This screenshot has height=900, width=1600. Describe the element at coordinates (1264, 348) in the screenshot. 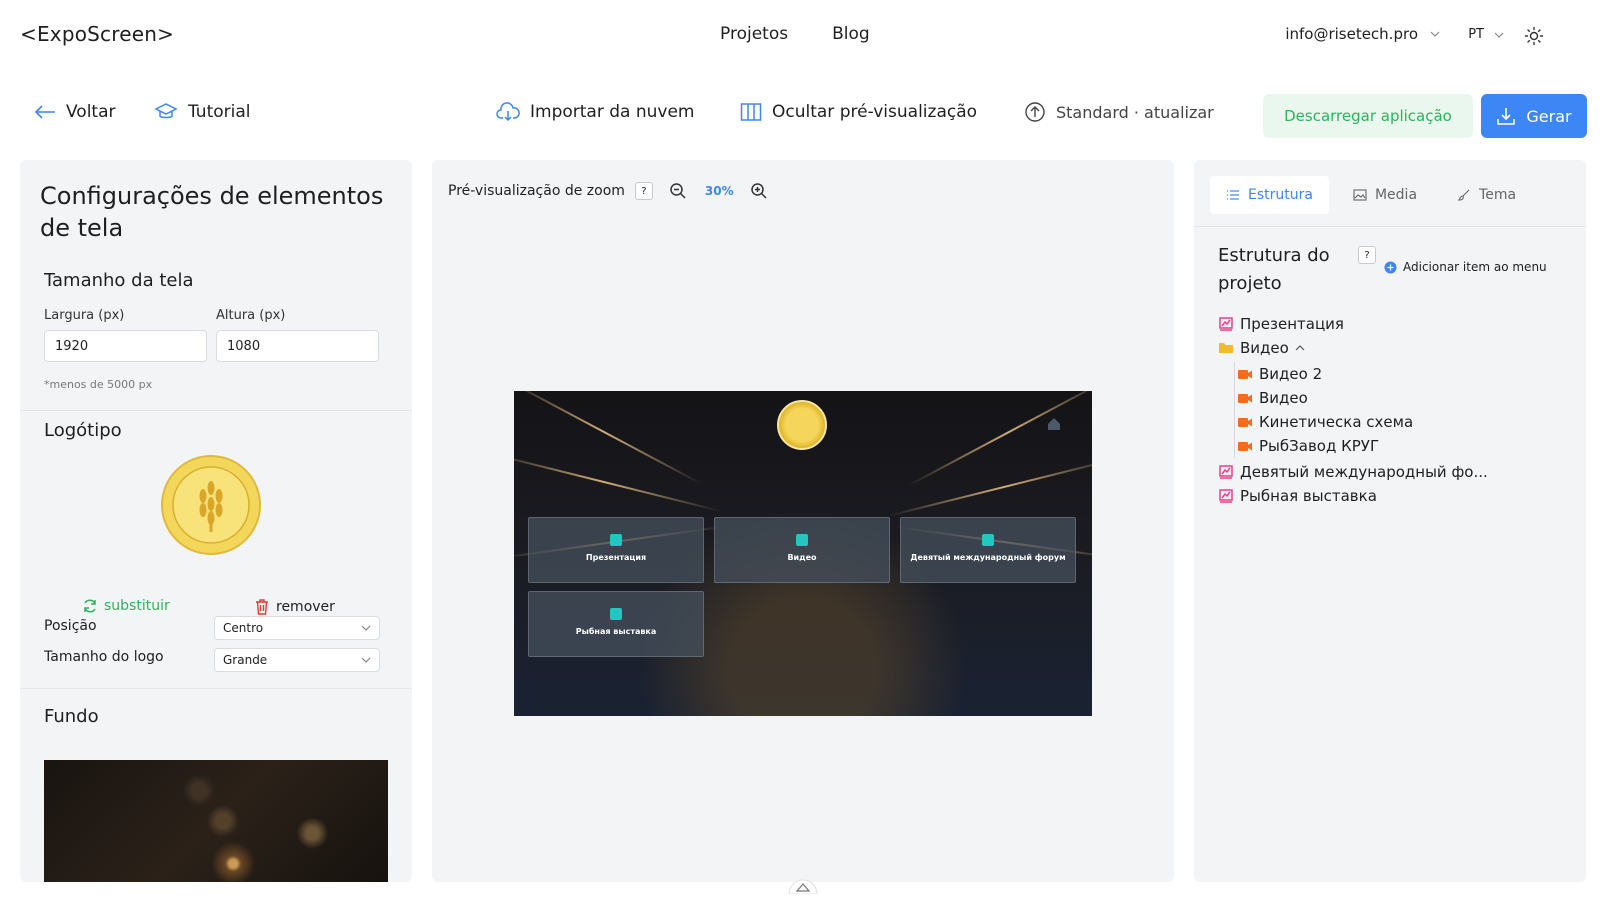

I see `tree-item-label: Видео` at that location.